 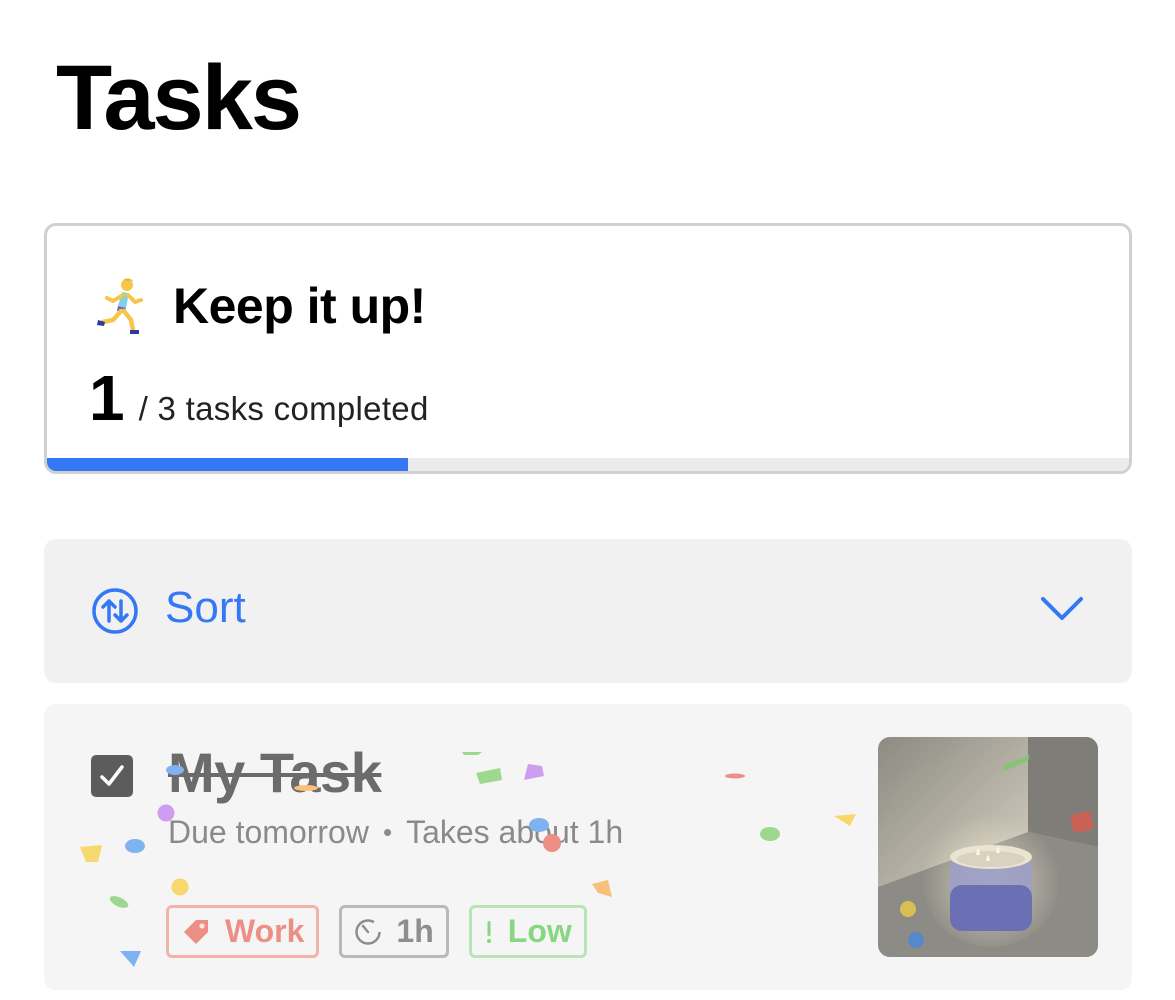 I want to click on task-meta: Due tomorrow • Takes about 1h, so click(x=395, y=832).